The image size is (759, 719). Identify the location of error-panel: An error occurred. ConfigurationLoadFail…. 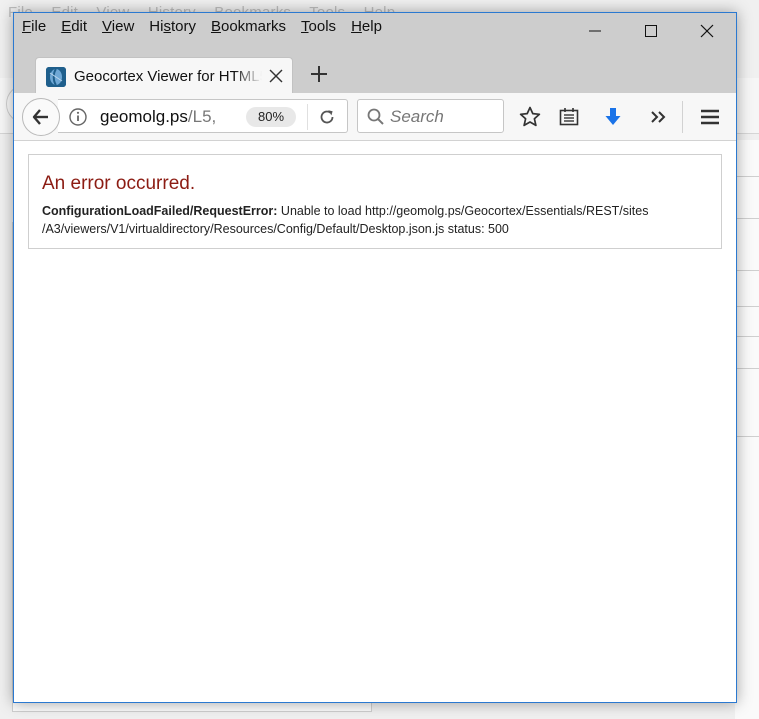
(375, 201).